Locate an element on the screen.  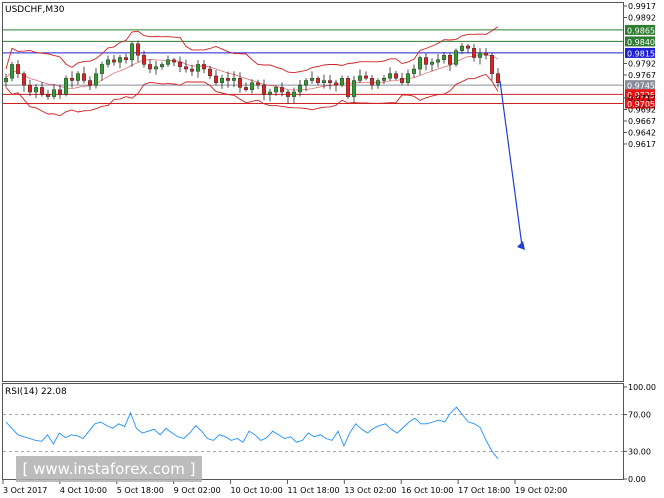
price-tick-label: 0.9717 is located at coordinates (642, 98).